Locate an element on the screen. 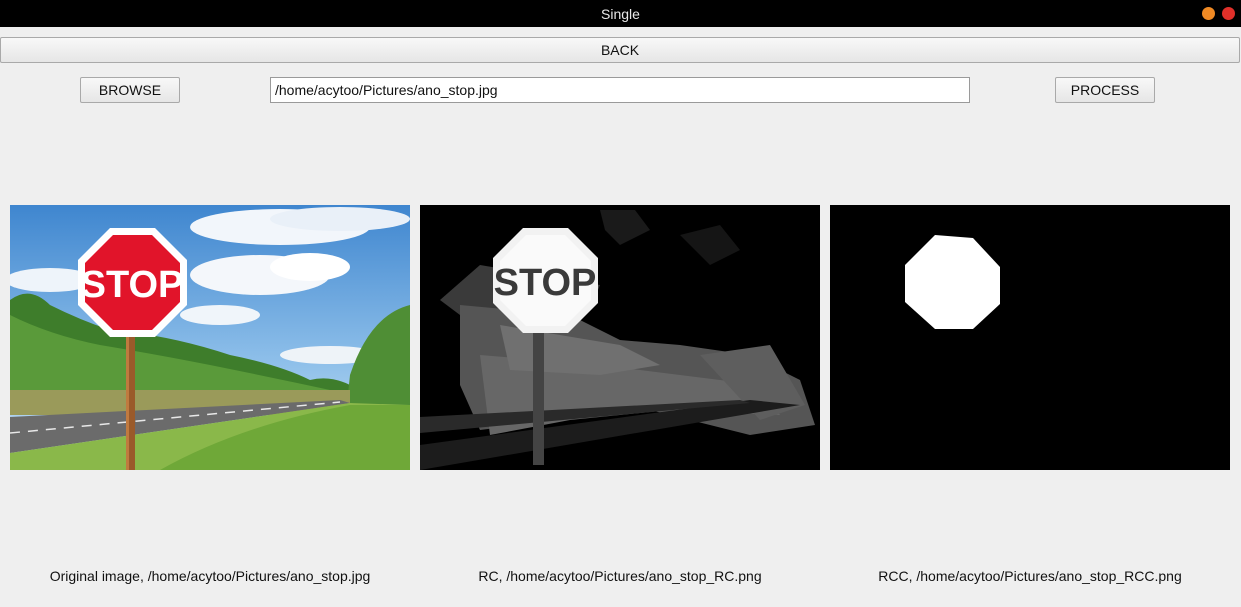 The image size is (1241, 607). browse-button: BROWSE is located at coordinates (130, 90).